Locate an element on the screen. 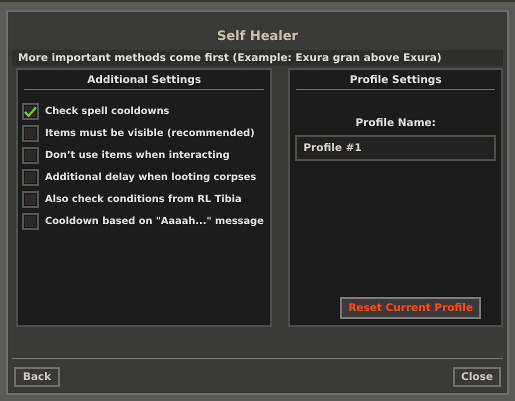  panel-title: Additional Settings is located at coordinates (144, 80).